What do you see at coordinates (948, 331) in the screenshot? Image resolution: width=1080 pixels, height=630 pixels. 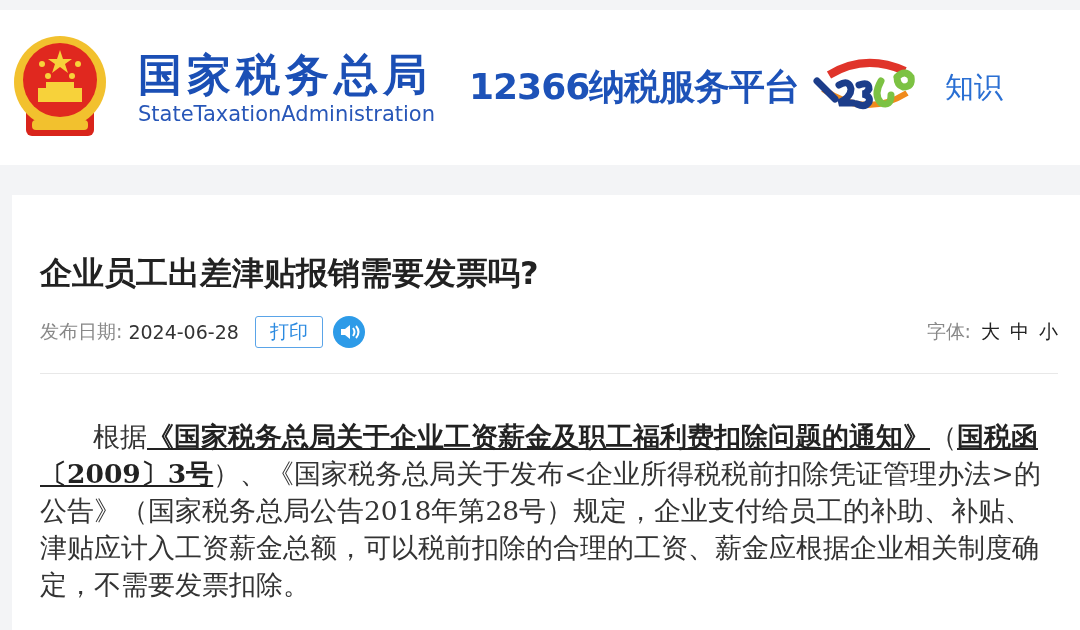 I see `font-size-label: 字体:` at bounding box center [948, 331].